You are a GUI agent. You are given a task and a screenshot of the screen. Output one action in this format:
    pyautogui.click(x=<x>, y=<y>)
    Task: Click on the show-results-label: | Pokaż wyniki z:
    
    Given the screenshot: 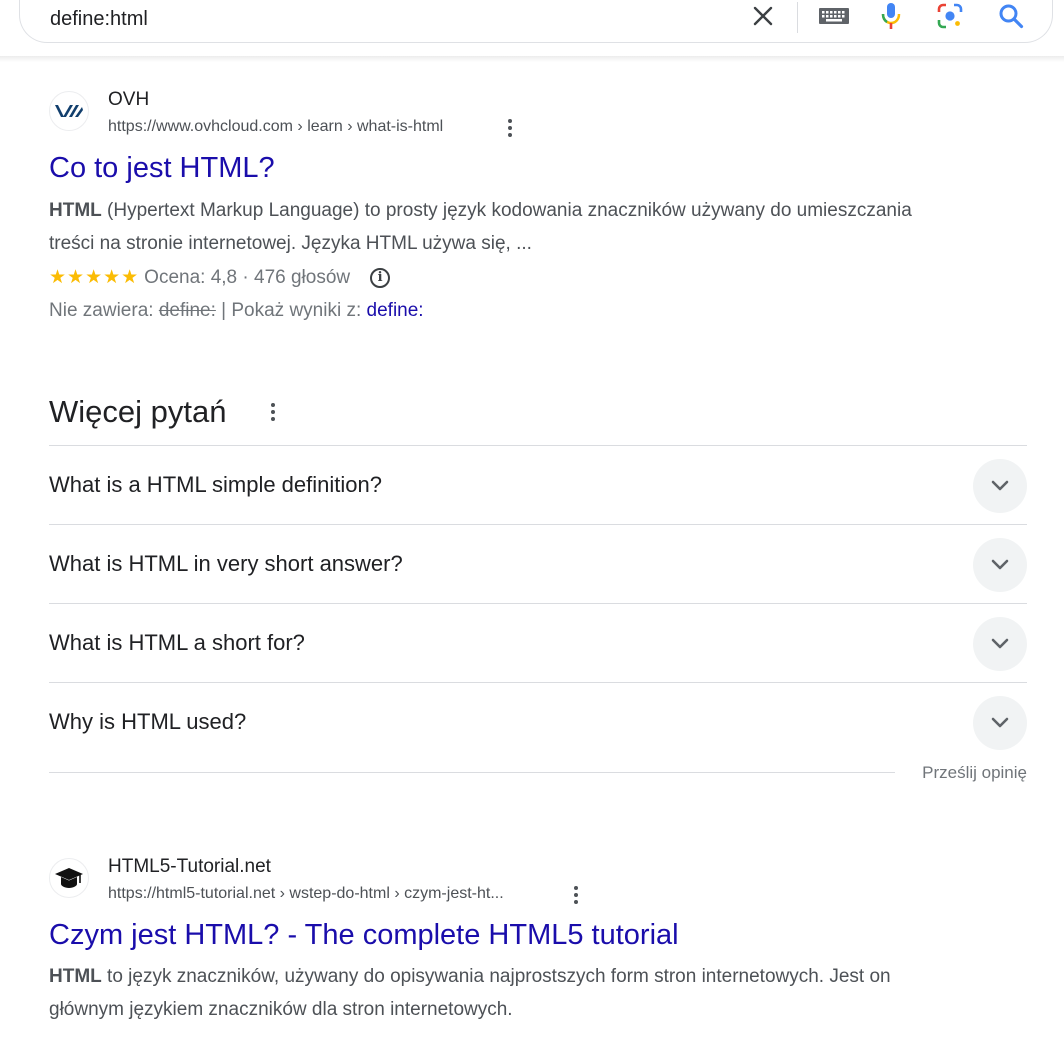 What is the action you would take?
    pyautogui.click(x=291, y=310)
    